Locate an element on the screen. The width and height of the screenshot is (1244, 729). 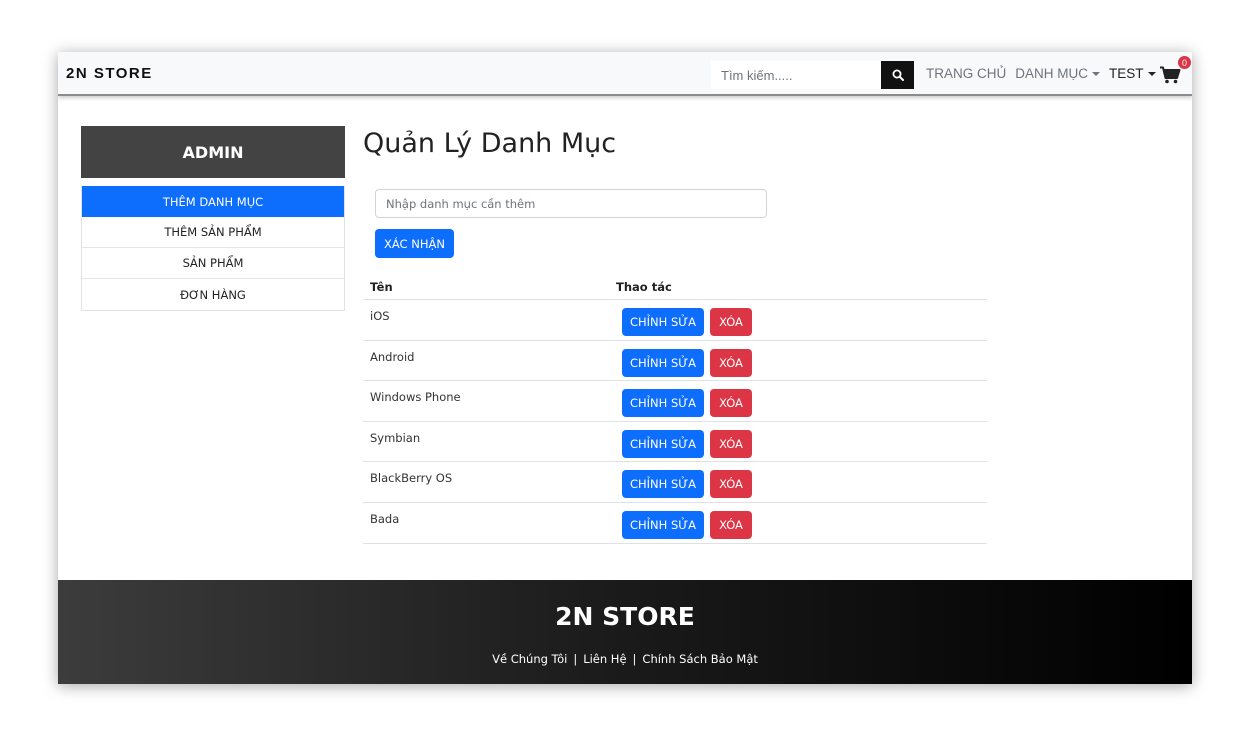
category-name: Android is located at coordinates (392, 356).